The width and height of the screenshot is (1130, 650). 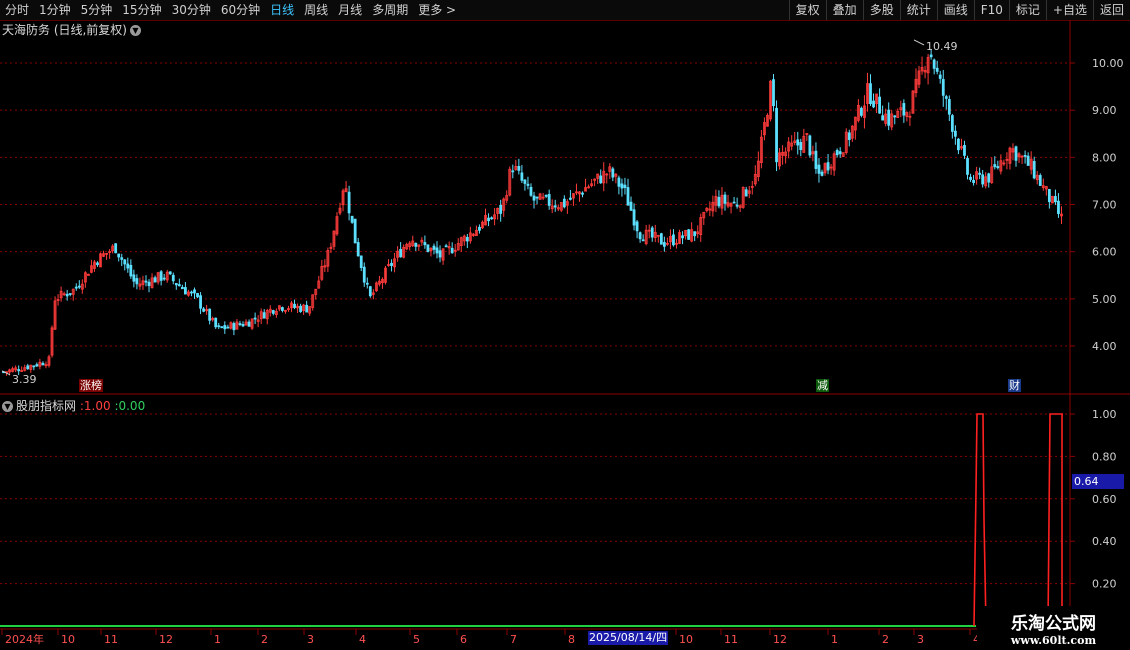 What do you see at coordinates (1053, 624) in the screenshot?
I see `watermark-title: 乐淘公式网` at bounding box center [1053, 624].